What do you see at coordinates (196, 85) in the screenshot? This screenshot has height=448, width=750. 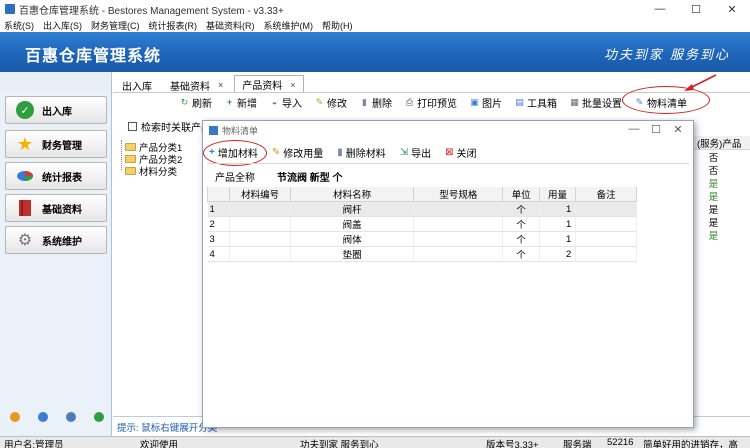 I see `tab-basedata: 基础资料 ×` at bounding box center [196, 85].